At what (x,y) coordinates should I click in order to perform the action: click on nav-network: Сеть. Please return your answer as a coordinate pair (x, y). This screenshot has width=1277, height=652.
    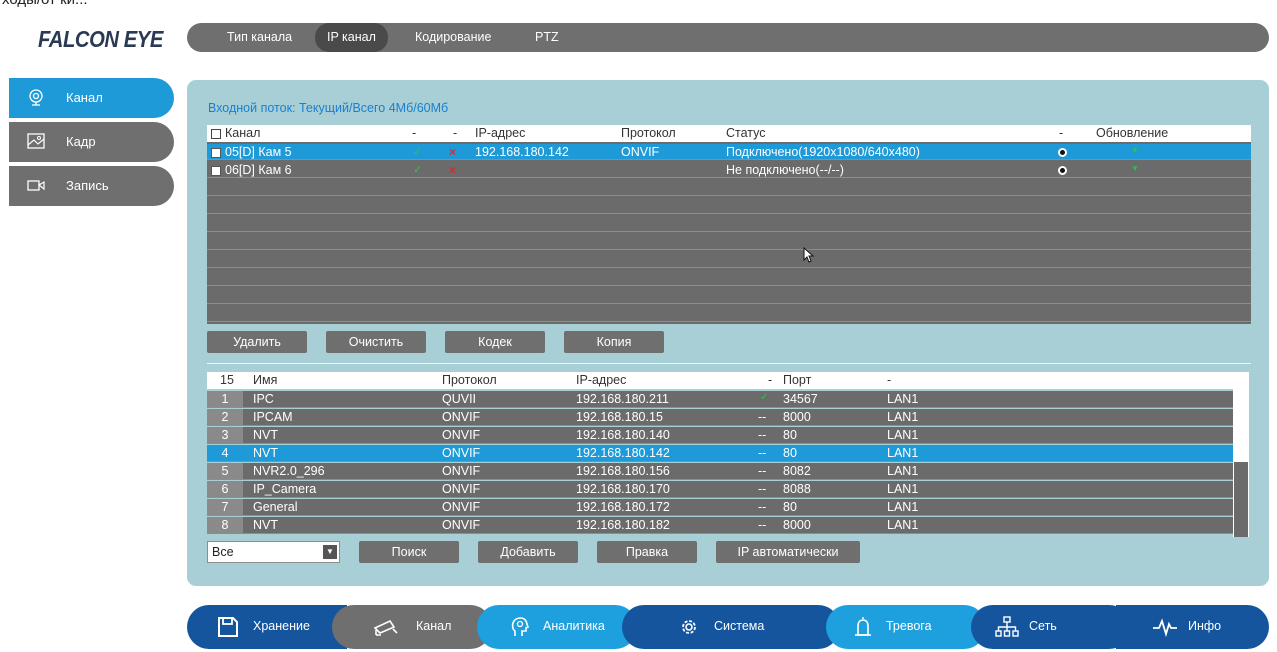
    Looking at the image, I should click on (1051, 627).